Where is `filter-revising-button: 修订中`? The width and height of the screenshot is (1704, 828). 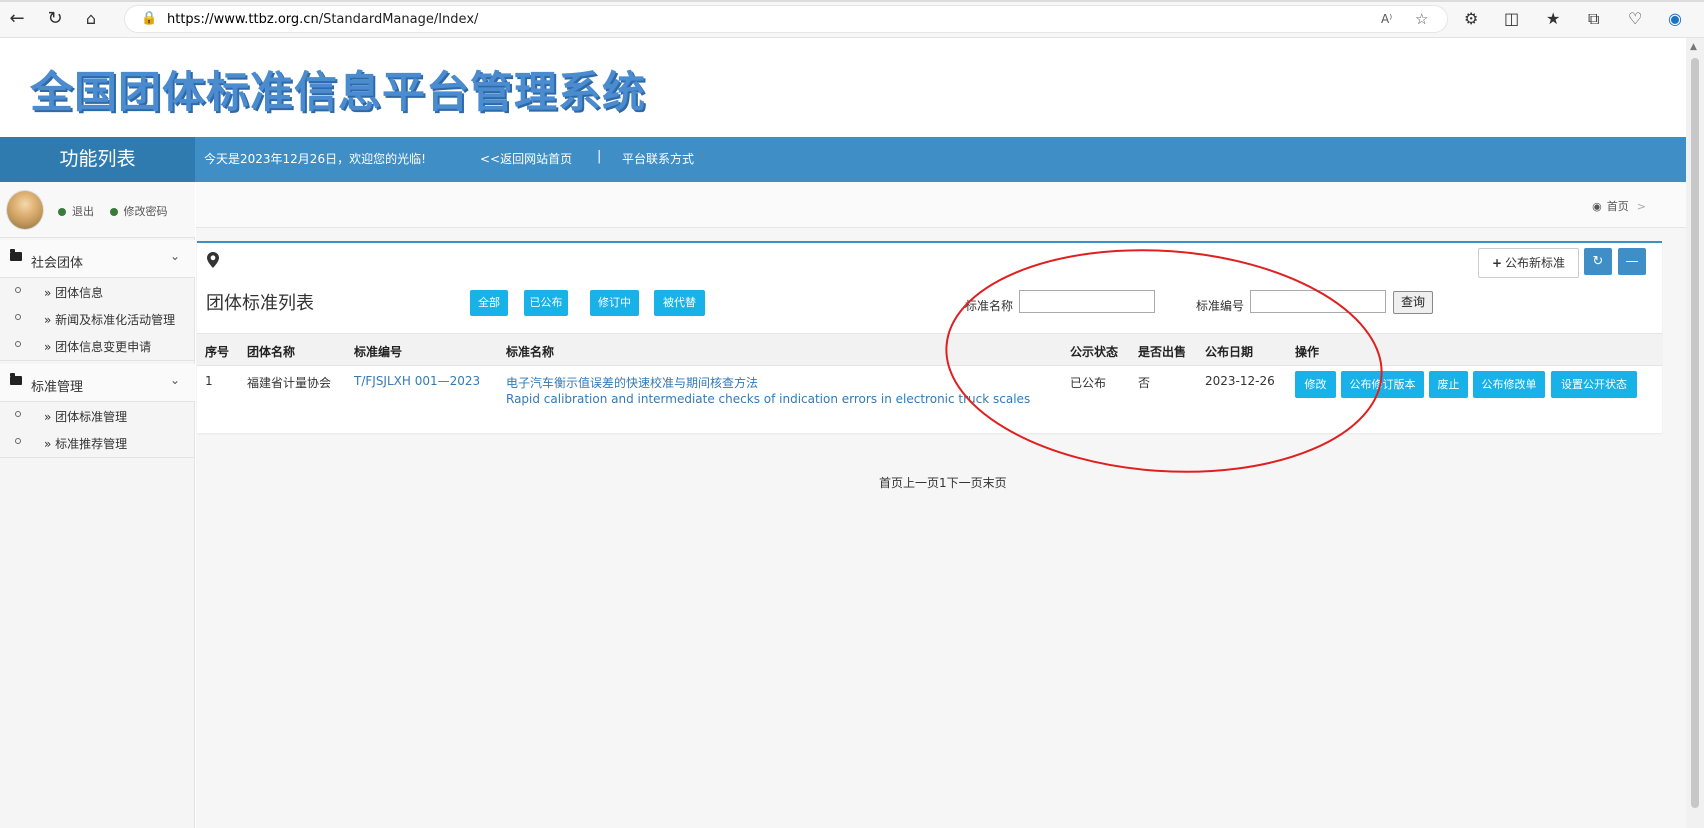 filter-revising-button: 修订中 is located at coordinates (614, 303).